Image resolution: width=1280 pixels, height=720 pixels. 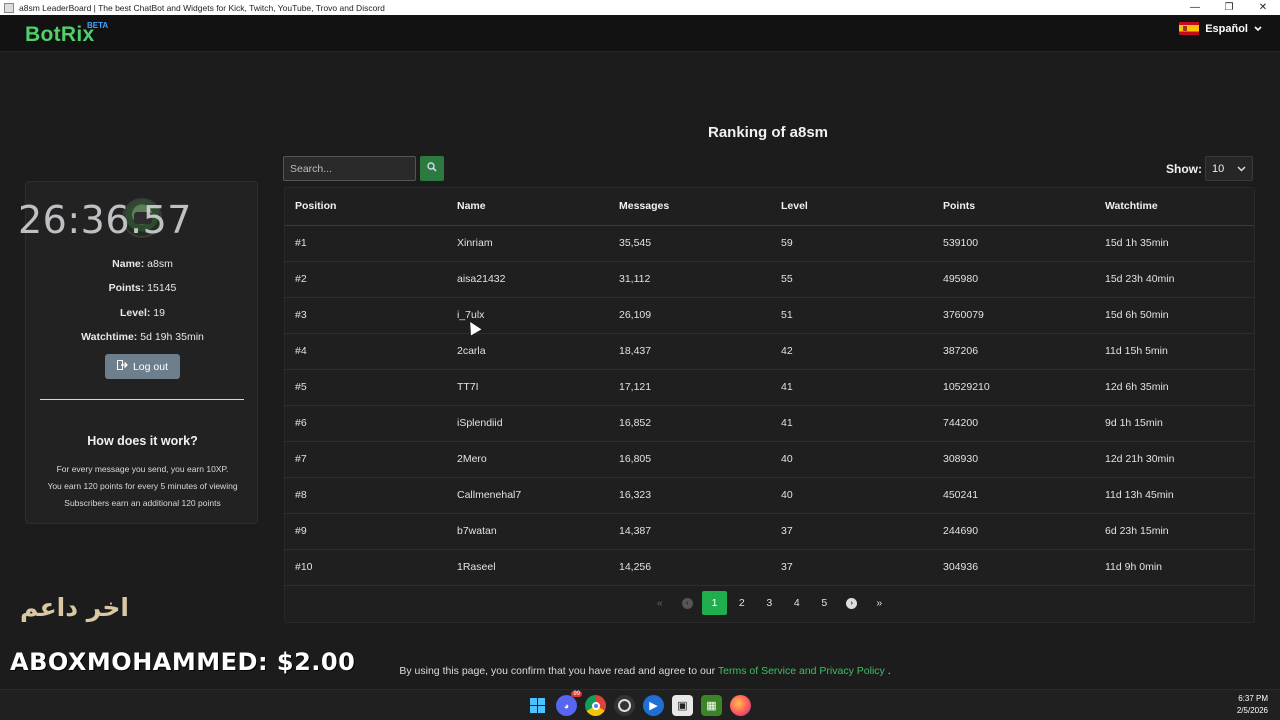 I want to click on table-cell: #2, so click(x=366, y=279).